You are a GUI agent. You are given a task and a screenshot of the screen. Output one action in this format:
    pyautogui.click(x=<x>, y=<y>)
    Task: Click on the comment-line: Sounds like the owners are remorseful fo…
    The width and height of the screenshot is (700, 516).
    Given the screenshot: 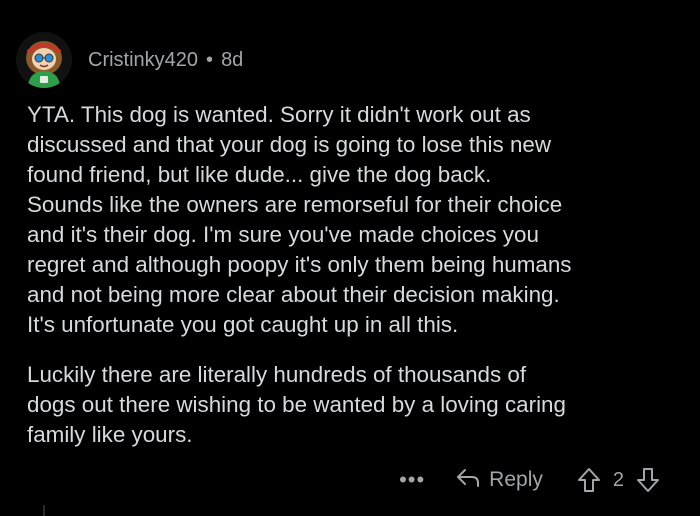 What is the action you would take?
    pyautogui.click(x=295, y=204)
    